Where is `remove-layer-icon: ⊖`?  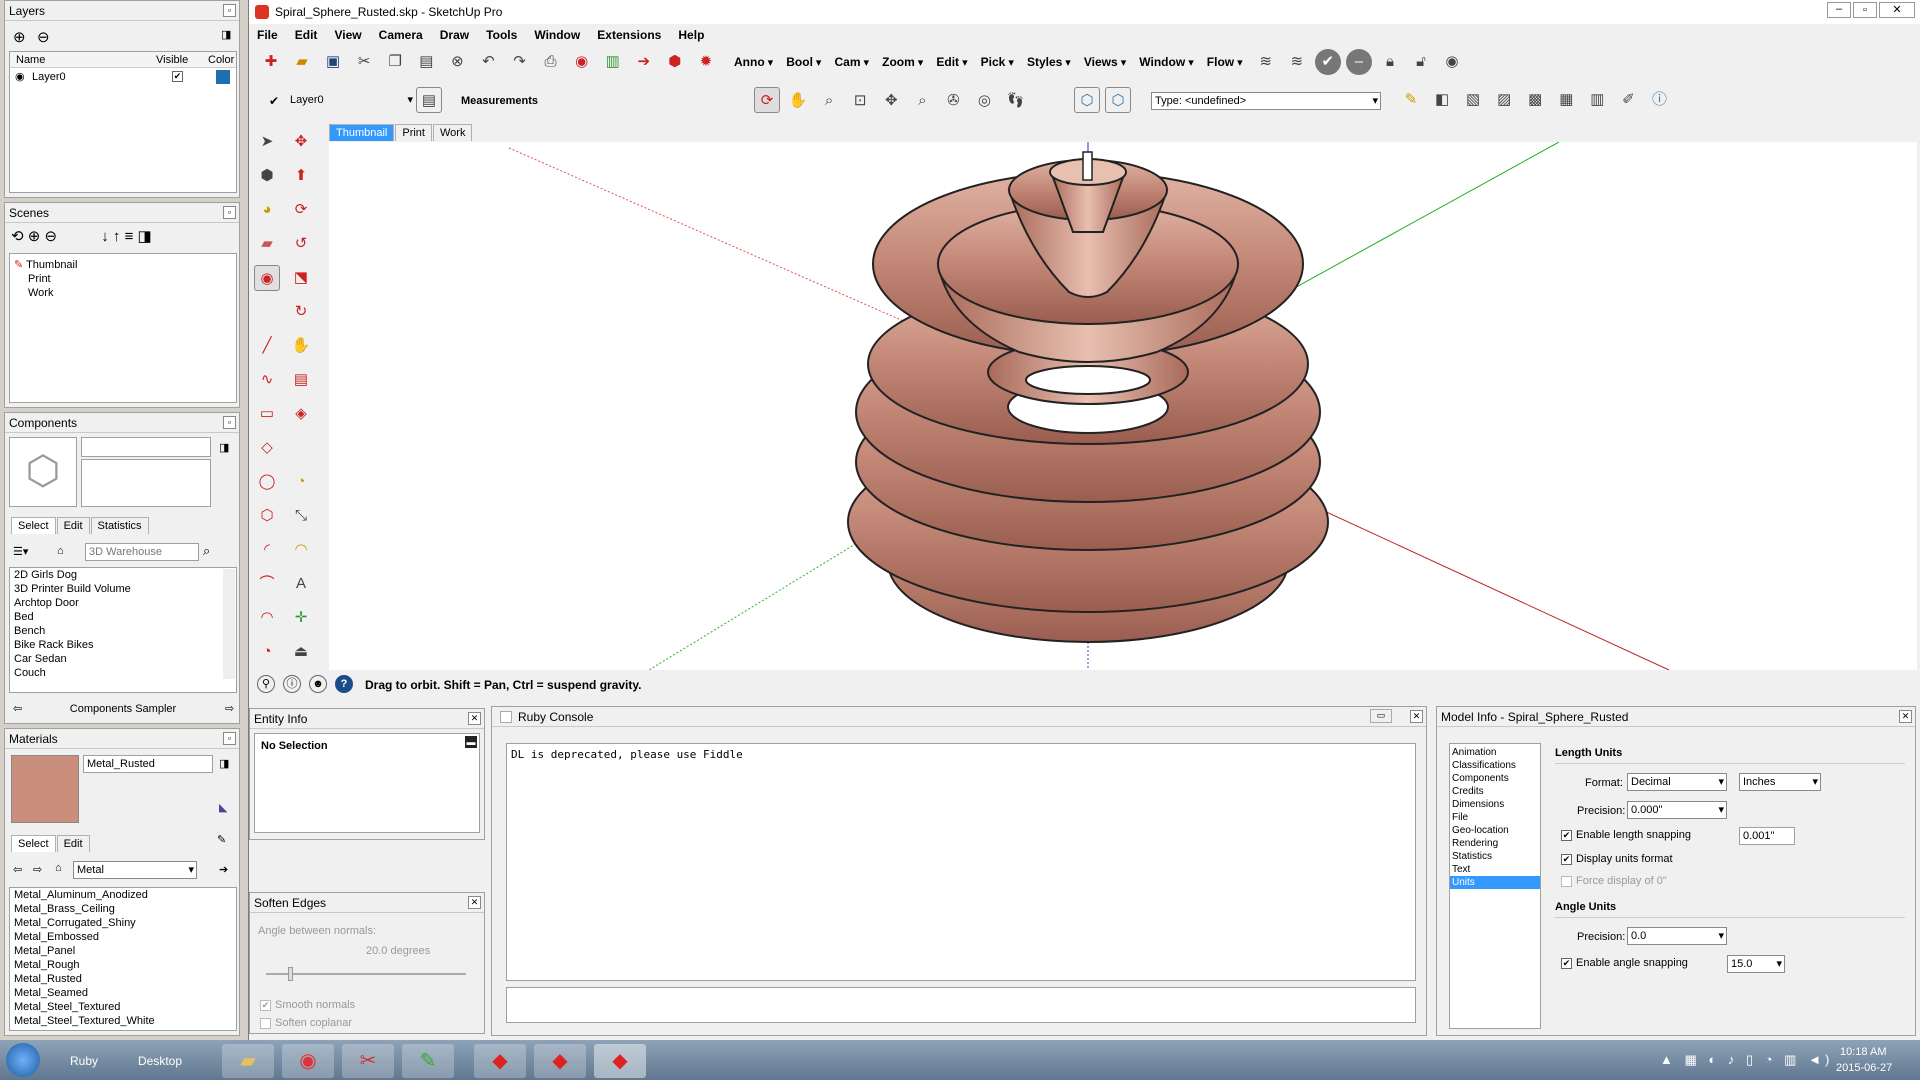 remove-layer-icon: ⊖ is located at coordinates (43, 37).